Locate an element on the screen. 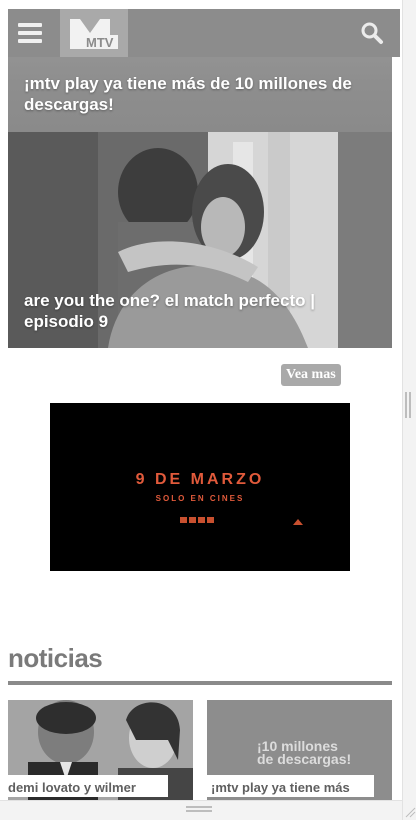 The width and height of the screenshot is (416, 820). resize-handle is located at coordinates (199, 809).